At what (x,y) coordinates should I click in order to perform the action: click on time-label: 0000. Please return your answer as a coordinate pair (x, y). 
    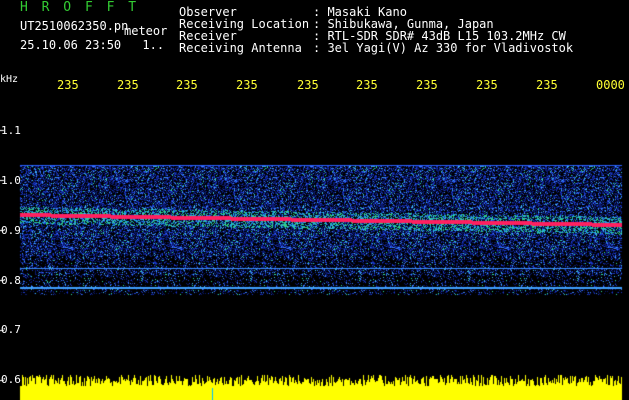
    Looking at the image, I should click on (610, 85).